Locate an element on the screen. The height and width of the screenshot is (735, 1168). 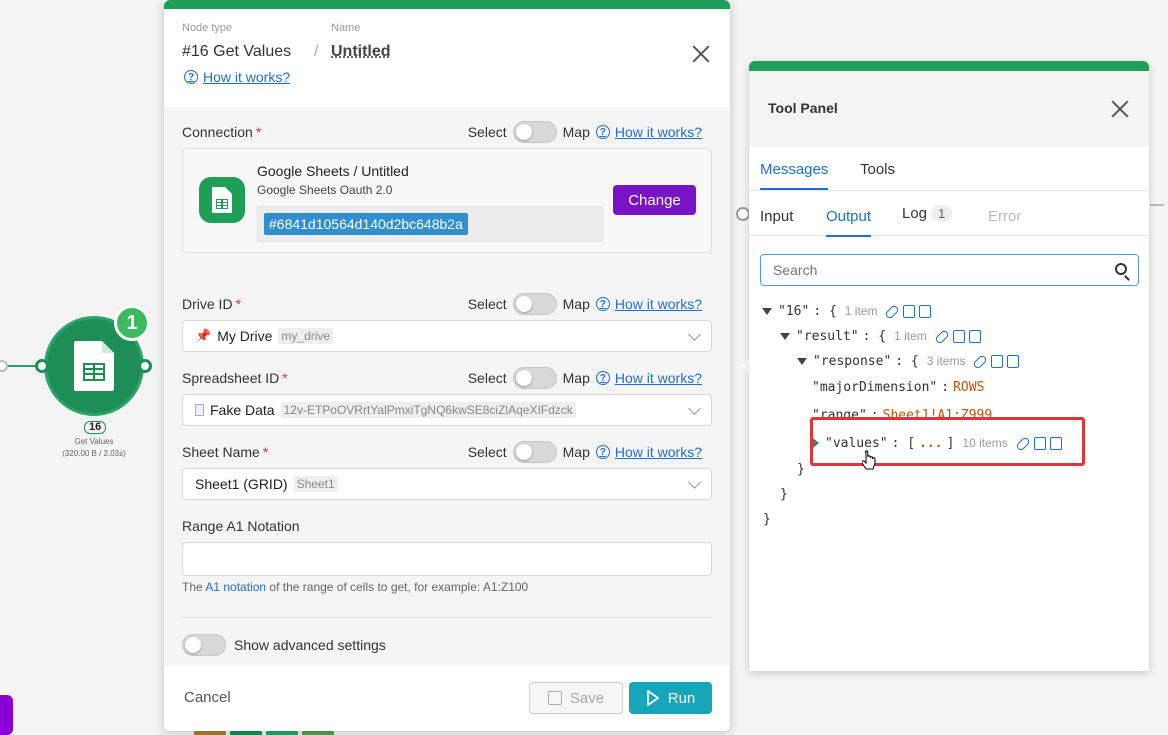
sheet-chip: Sheet1 is located at coordinates (315, 484).